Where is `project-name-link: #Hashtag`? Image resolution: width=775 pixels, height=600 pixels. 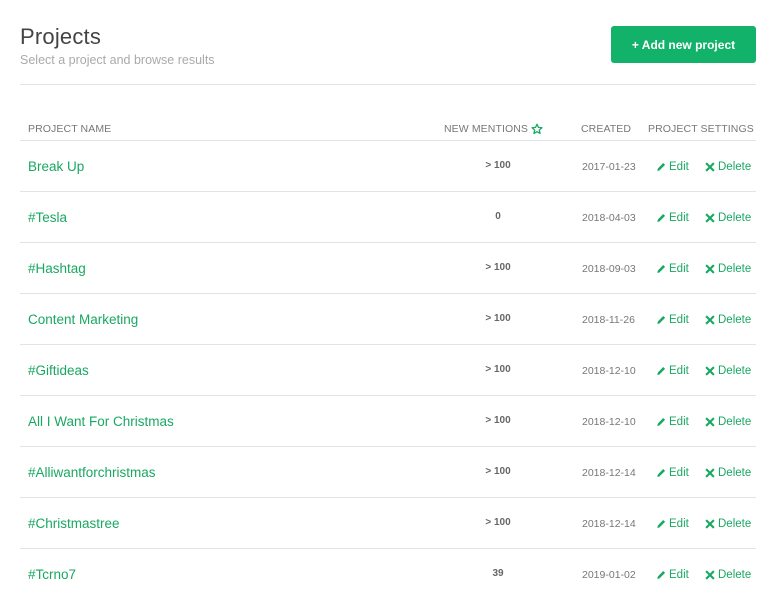 project-name-link: #Hashtag is located at coordinates (57, 268).